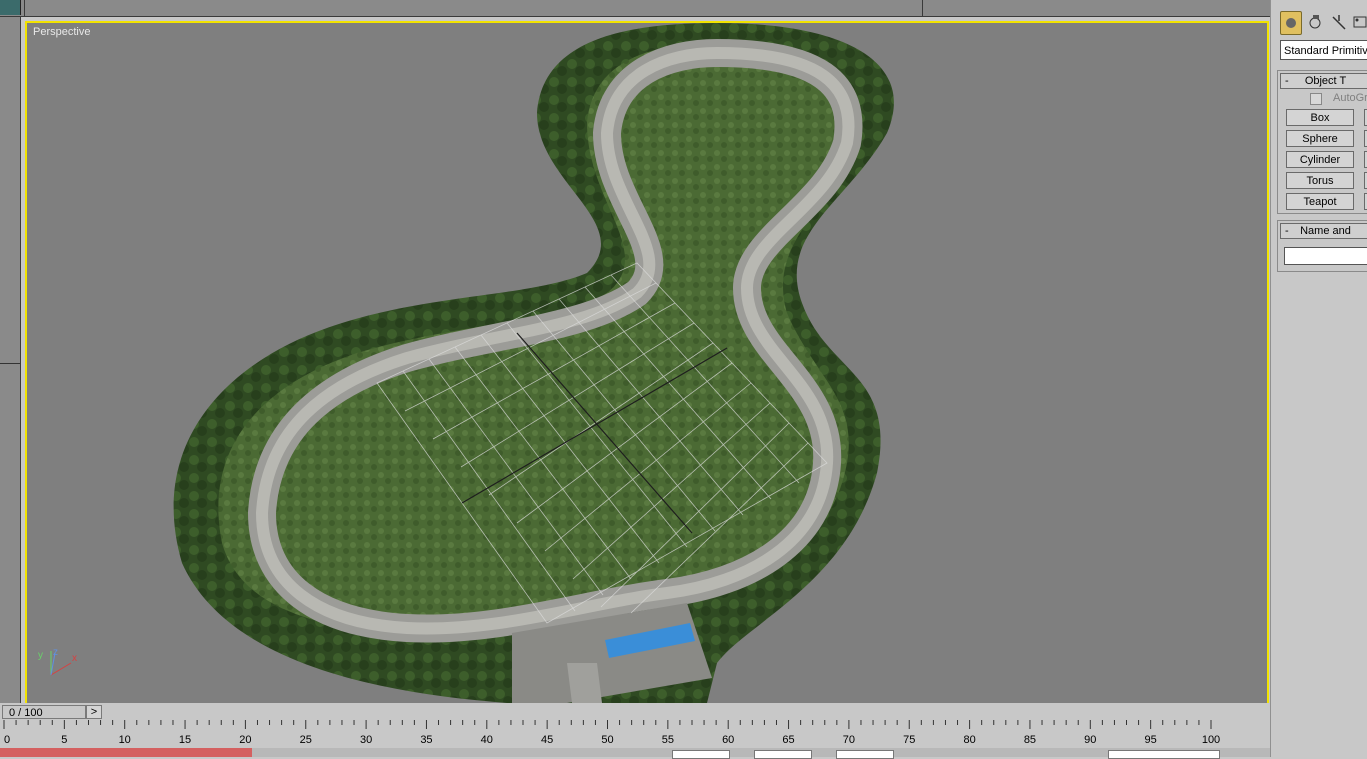  I want to click on motion-tab, so click(1359, 22).